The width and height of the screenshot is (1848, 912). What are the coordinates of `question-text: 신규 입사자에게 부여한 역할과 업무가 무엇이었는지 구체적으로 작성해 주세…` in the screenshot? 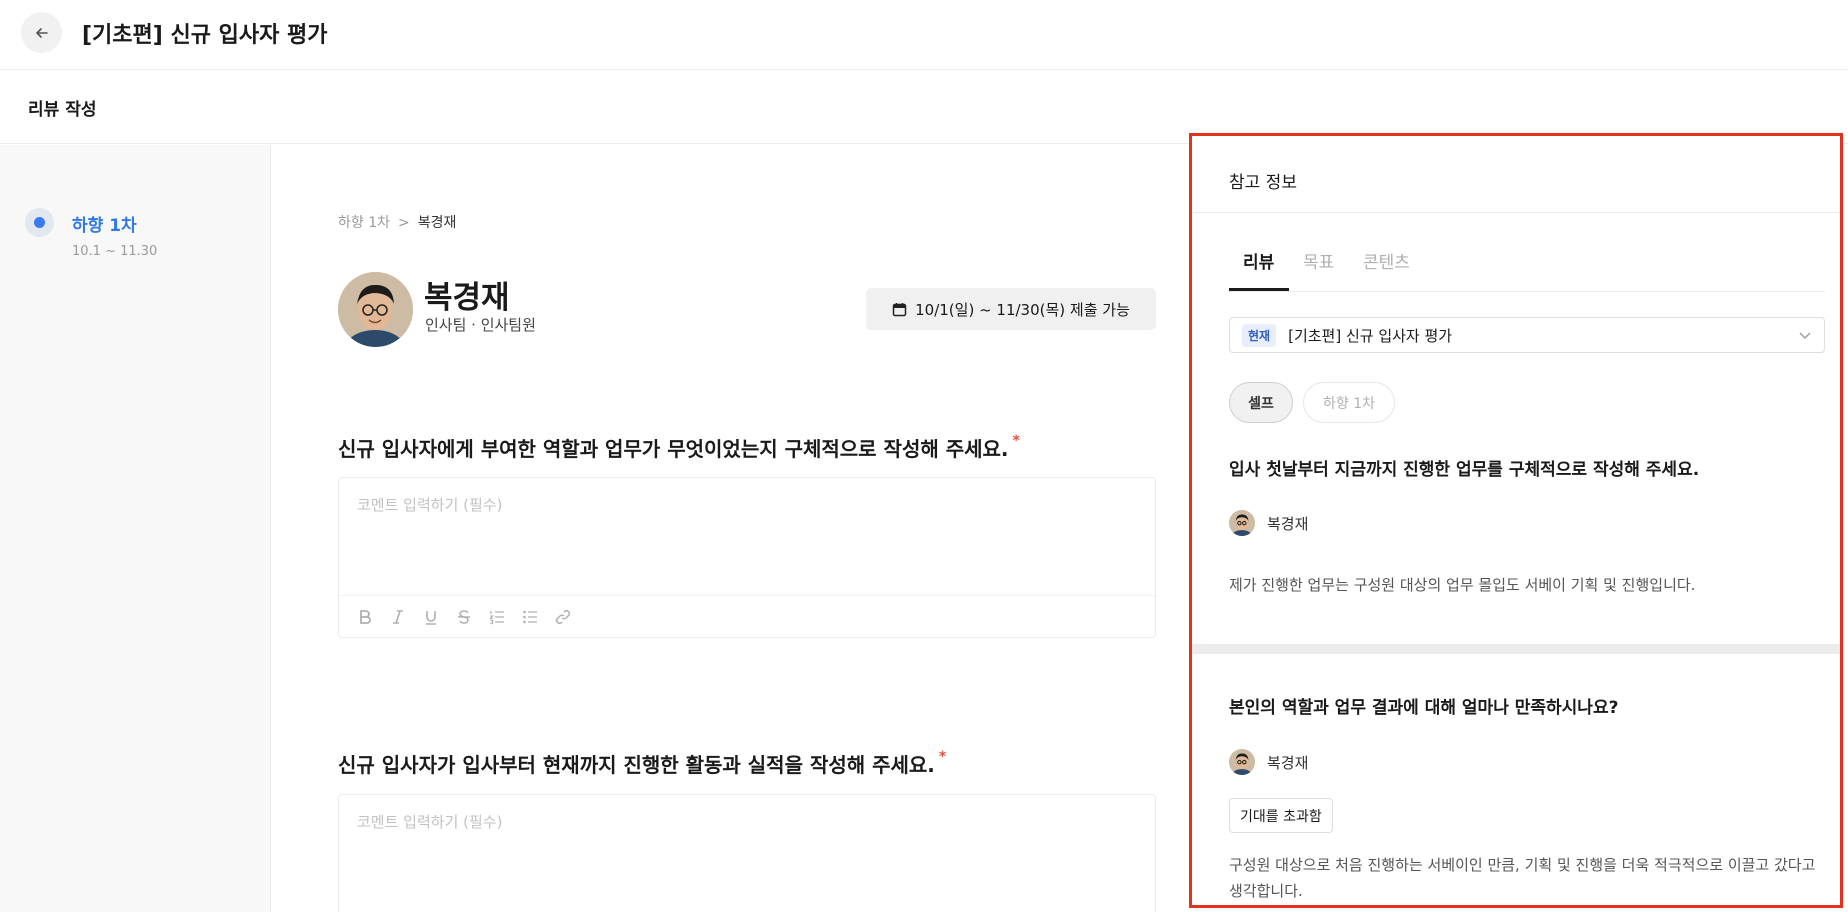 It's located at (673, 449).